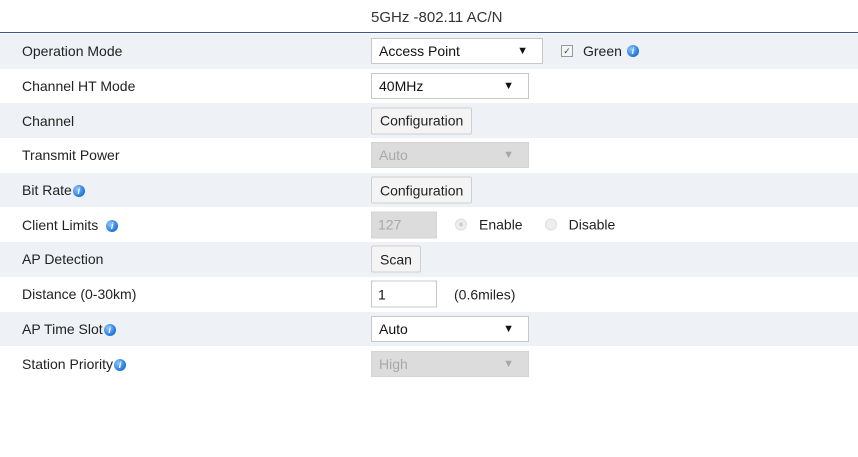  What do you see at coordinates (404, 294) in the screenshot?
I see `distance-input: 1` at bounding box center [404, 294].